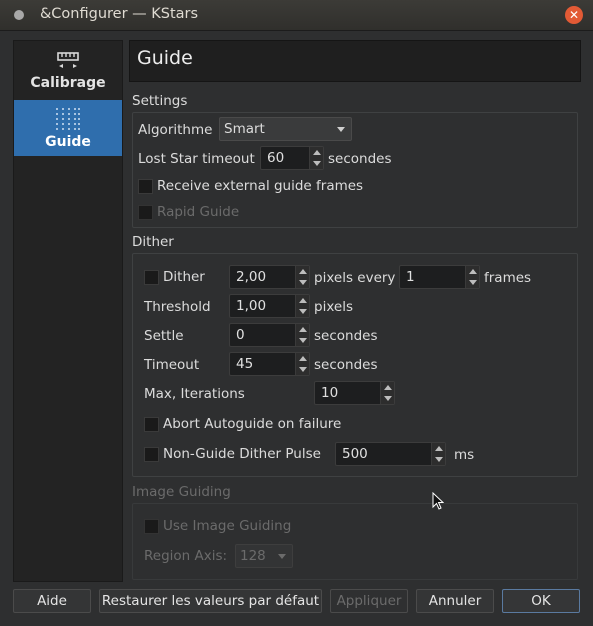 This screenshot has width=593, height=626. What do you see at coordinates (172, 365) in the screenshot?
I see `timeout-label: Timeout` at bounding box center [172, 365].